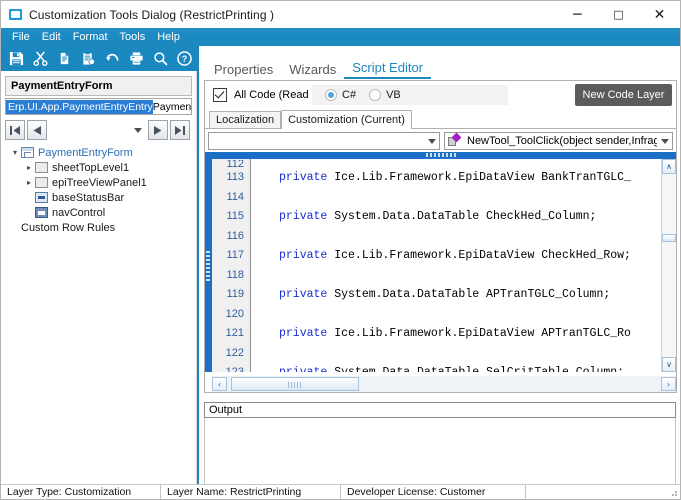 This screenshot has height=500, width=681. I want to click on editor-left-splitter, so click(208, 265).